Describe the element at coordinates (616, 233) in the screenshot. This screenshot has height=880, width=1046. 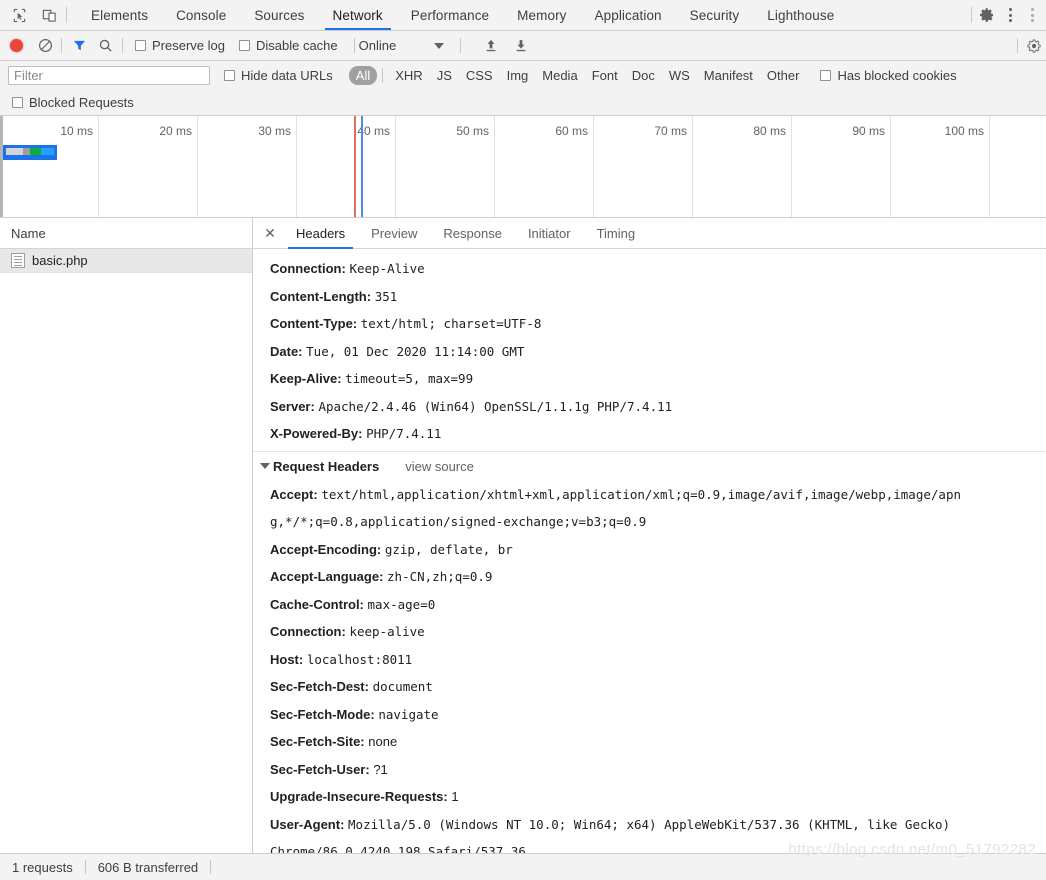
I see `tab-timing: Timing` at that location.